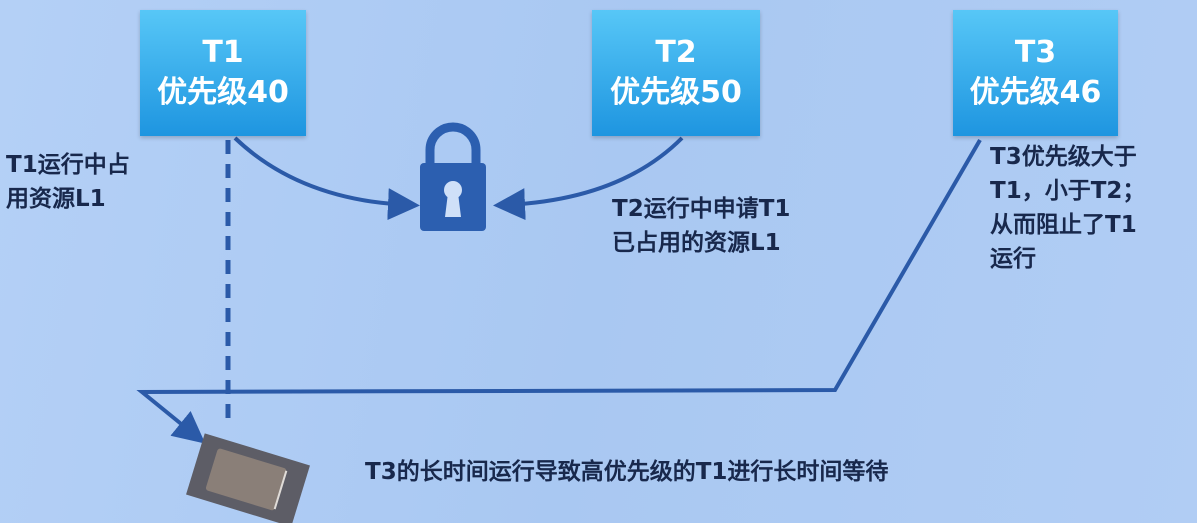  Describe the element at coordinates (627, 472) in the screenshot. I see `bottom-caption: T3的长时间运行导致高优先级的T1进行长时间等待` at that location.